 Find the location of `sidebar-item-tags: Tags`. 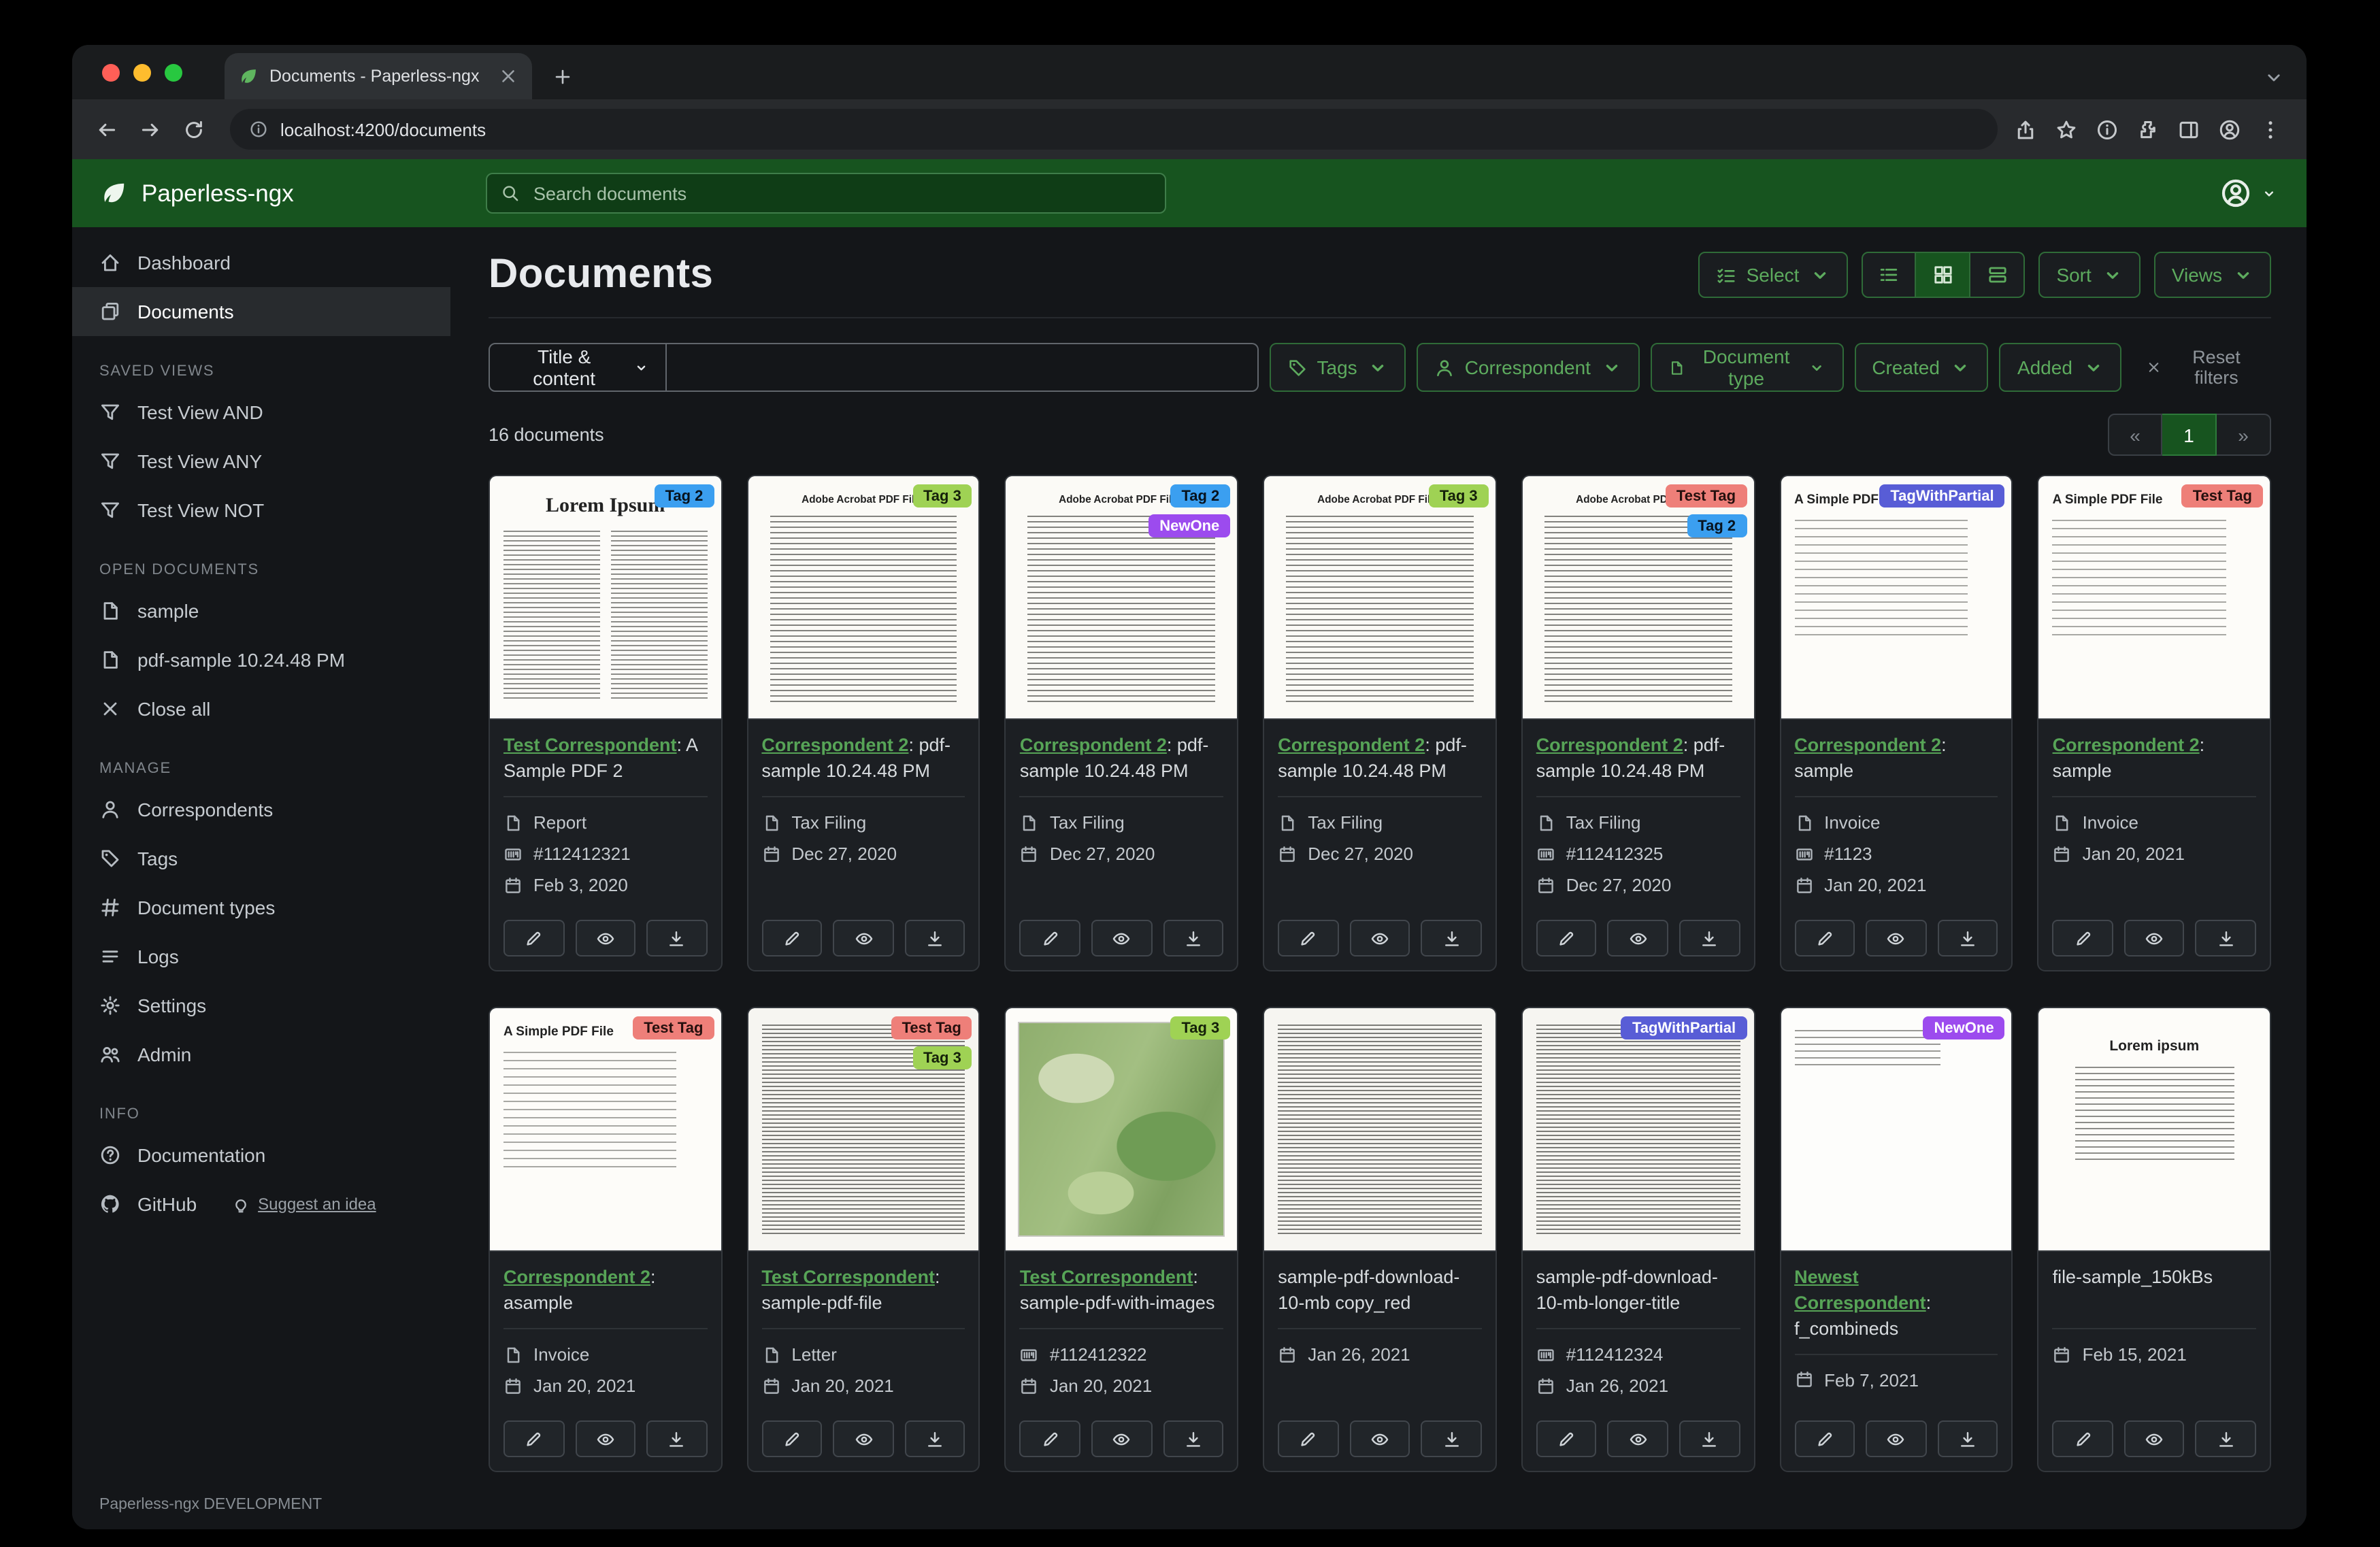

sidebar-item-tags: Tags is located at coordinates (261, 859).